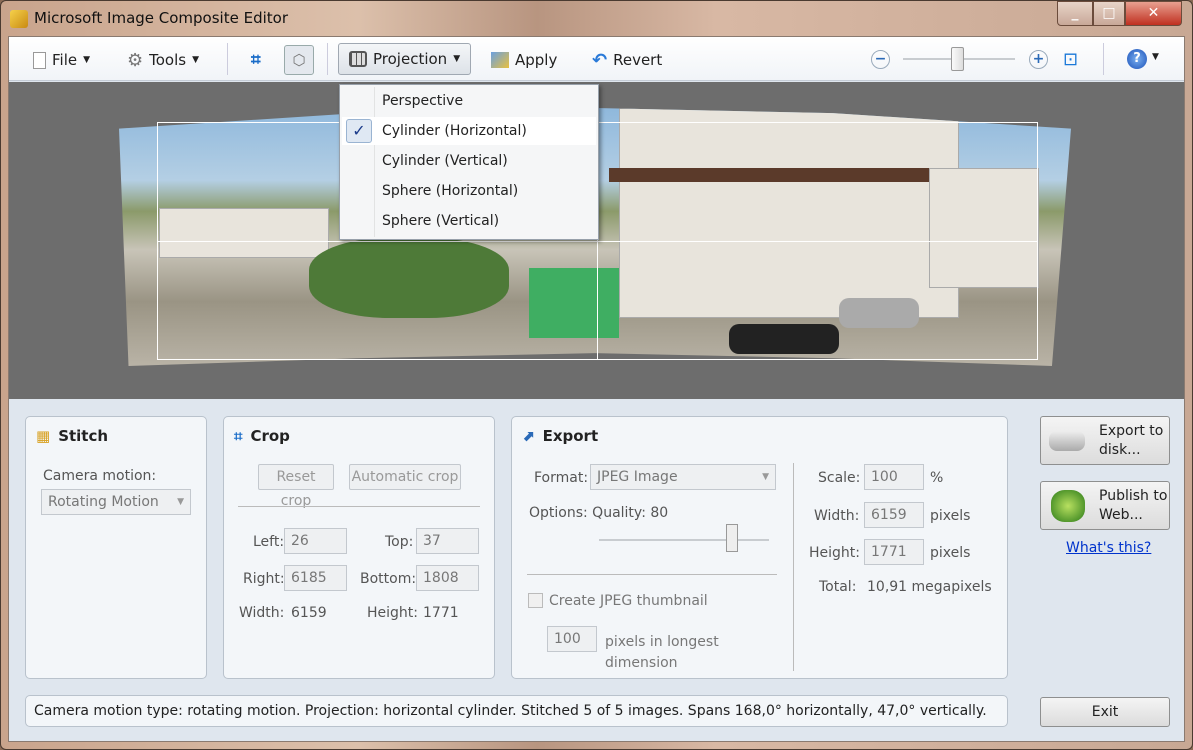 The width and height of the screenshot is (1193, 750). I want to click on help-icon: ?, so click(1137, 59).